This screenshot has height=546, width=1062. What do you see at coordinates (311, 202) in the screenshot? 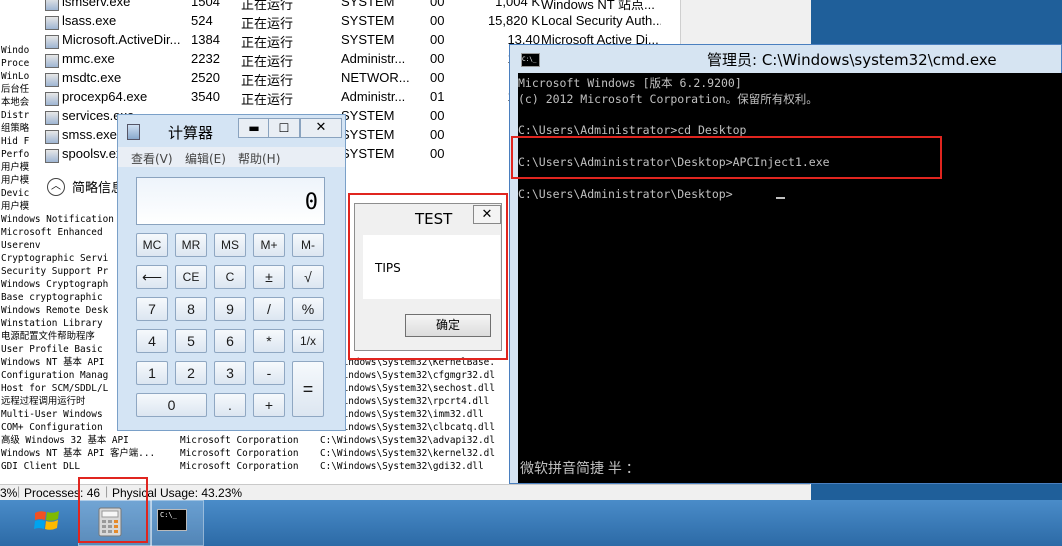
I see `display-value: 0` at bounding box center [311, 202].